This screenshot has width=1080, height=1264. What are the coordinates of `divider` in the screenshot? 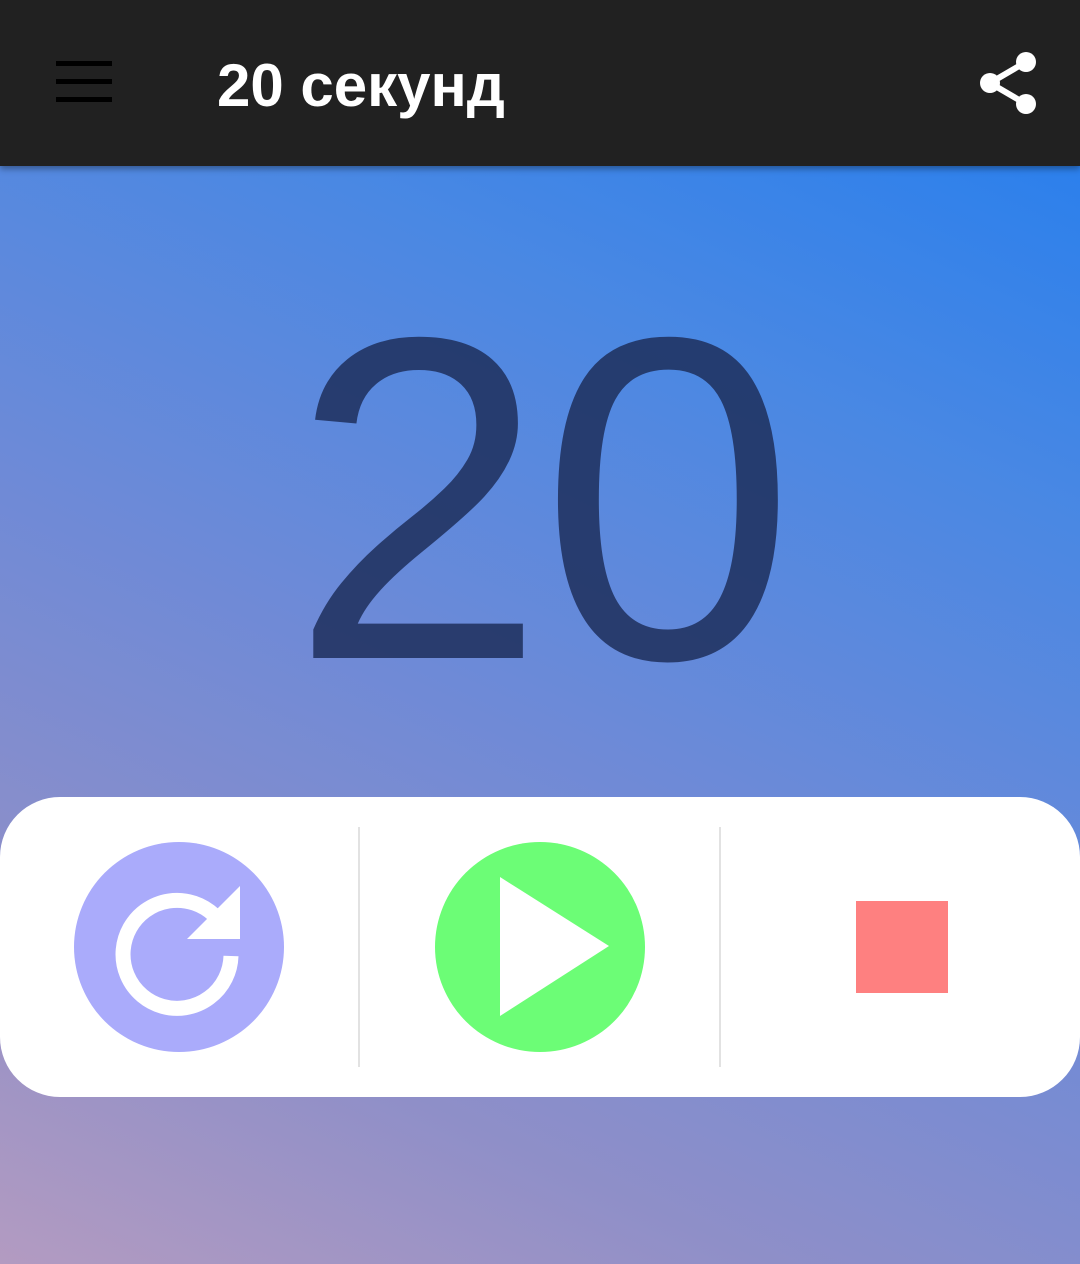 It's located at (359, 947).